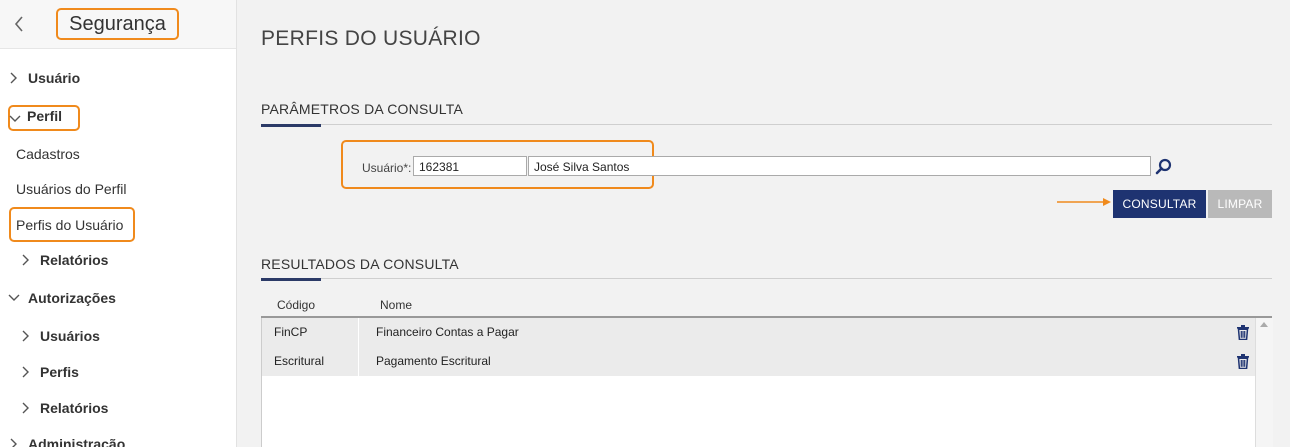 The image size is (1290, 447). Describe the element at coordinates (360, 264) in the screenshot. I see `results-section-title: RESULTADOS DA CONSULTA` at that location.